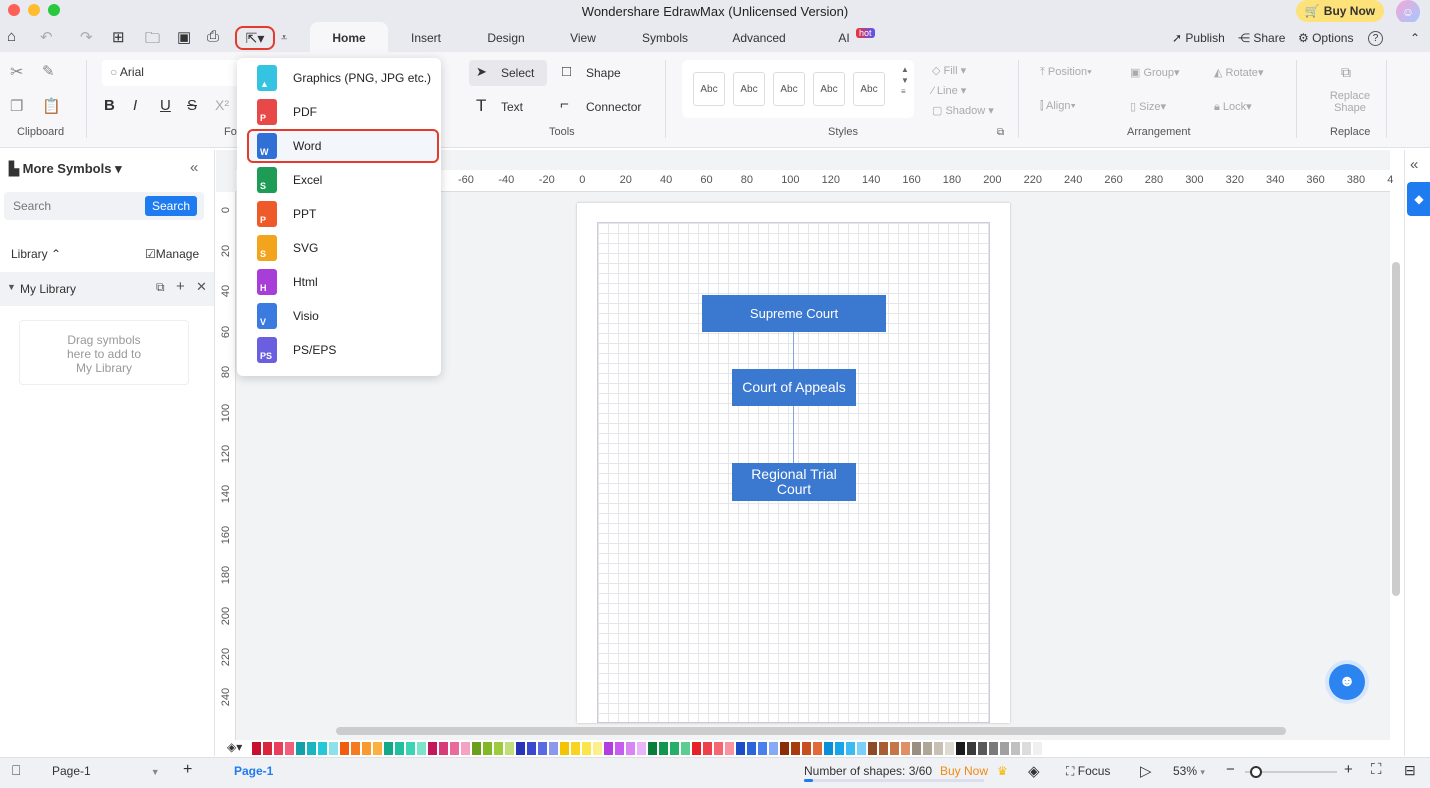 This screenshot has width=1430, height=788. Describe the element at coordinates (213, 36) in the screenshot. I see `print-icon: ⎙` at that location.